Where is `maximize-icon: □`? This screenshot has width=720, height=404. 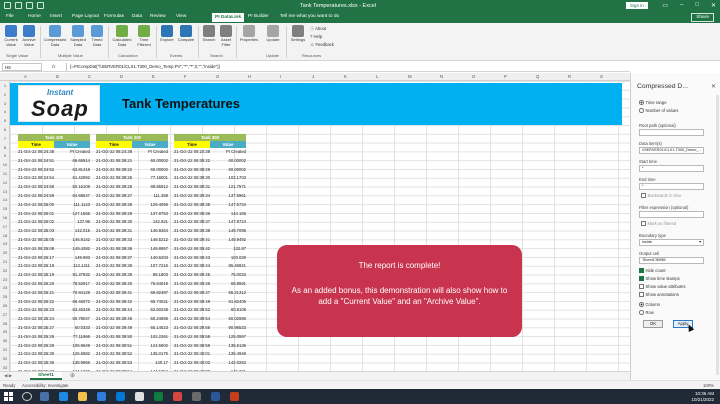
maximize-icon: □ is located at coordinates (697, 5).